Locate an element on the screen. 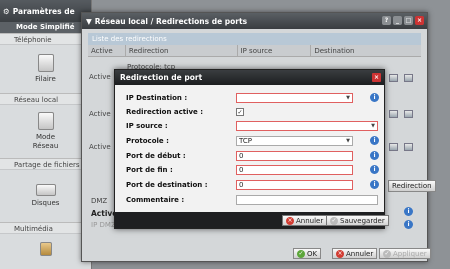 This screenshot has height=269, width=450. disk-icon is located at coordinates (45, 190).